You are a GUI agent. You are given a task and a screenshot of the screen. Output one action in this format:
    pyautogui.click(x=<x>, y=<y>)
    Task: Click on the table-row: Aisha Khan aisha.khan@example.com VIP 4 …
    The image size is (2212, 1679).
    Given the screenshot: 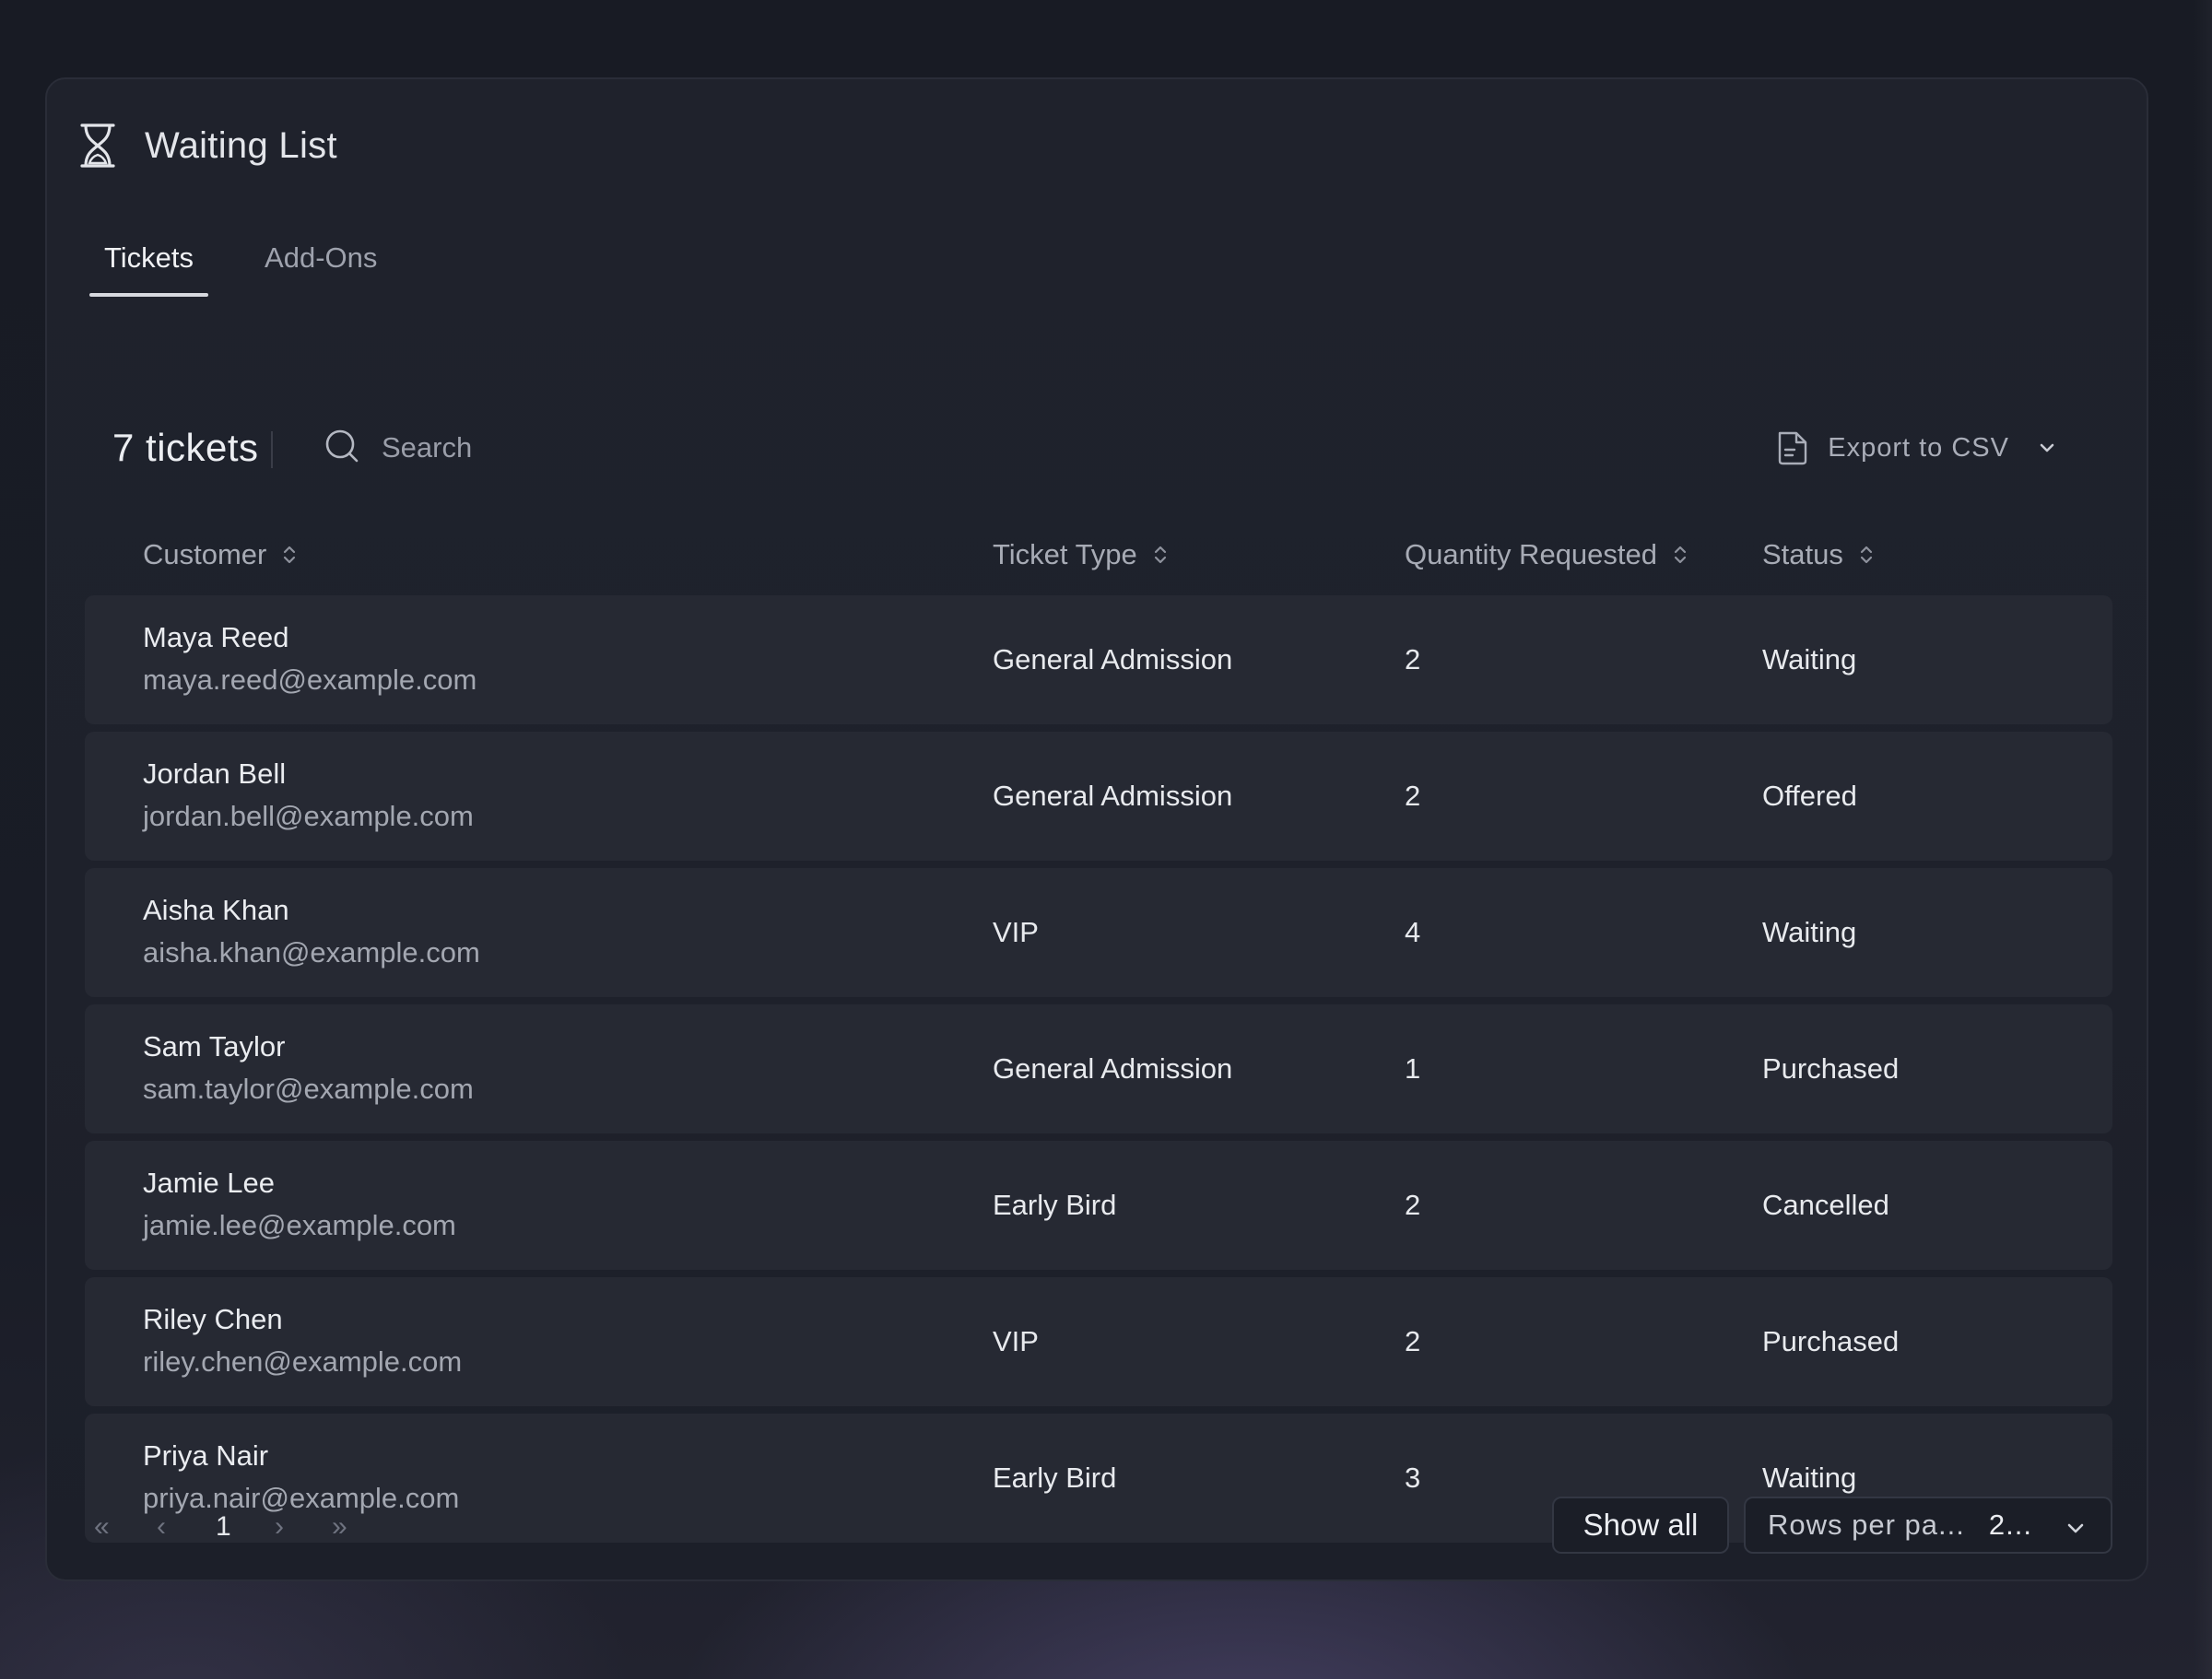 What is the action you would take?
    pyautogui.click(x=1098, y=932)
    